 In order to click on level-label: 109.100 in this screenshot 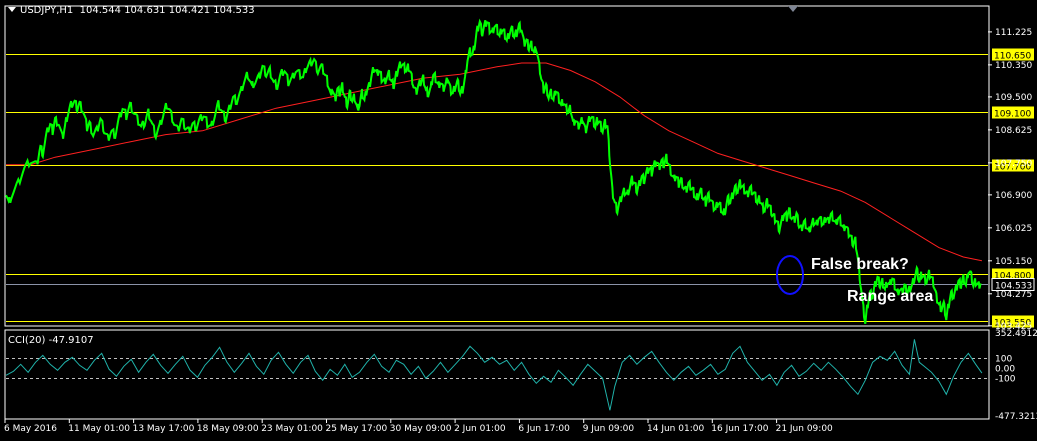, I will do `click(1012, 115)`.